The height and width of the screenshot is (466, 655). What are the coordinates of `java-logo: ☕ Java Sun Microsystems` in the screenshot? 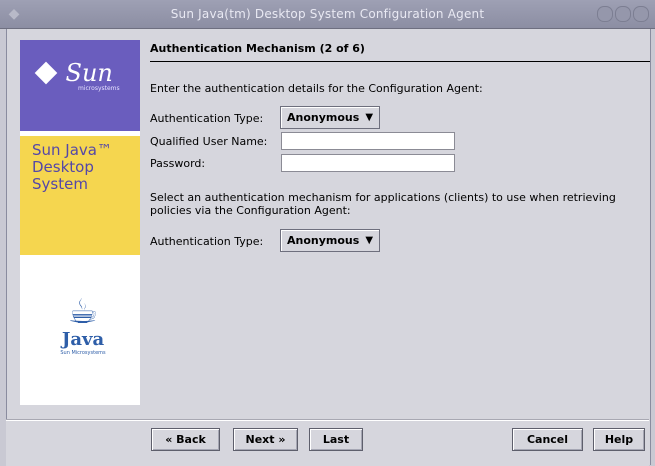 It's located at (83, 324).